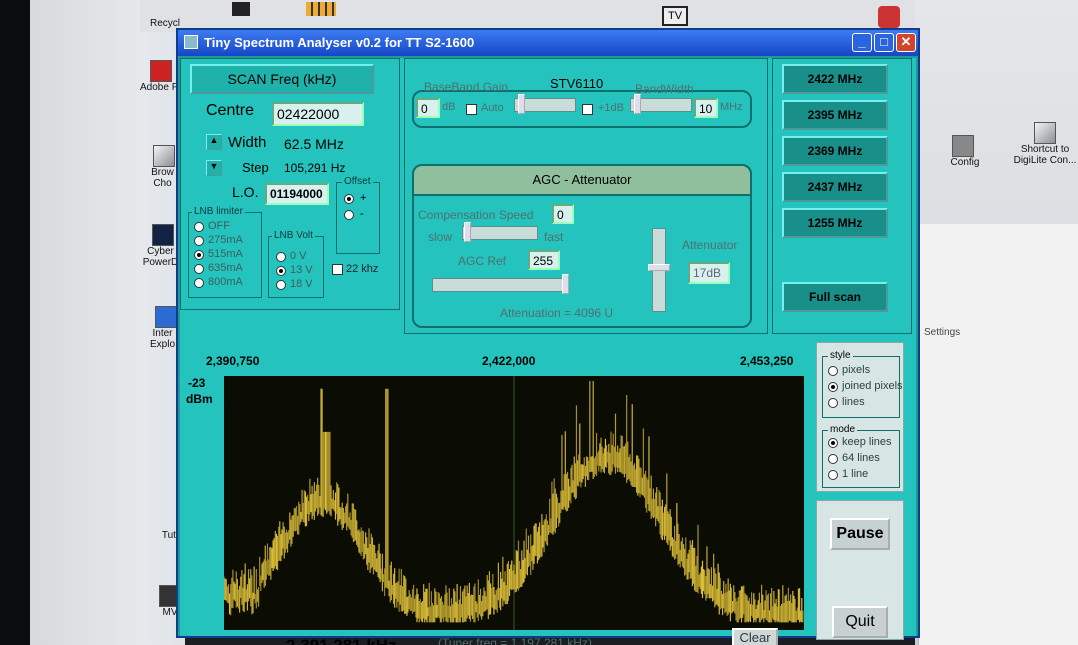  I want to click on desktop-icon-config: Config, so click(965, 151).